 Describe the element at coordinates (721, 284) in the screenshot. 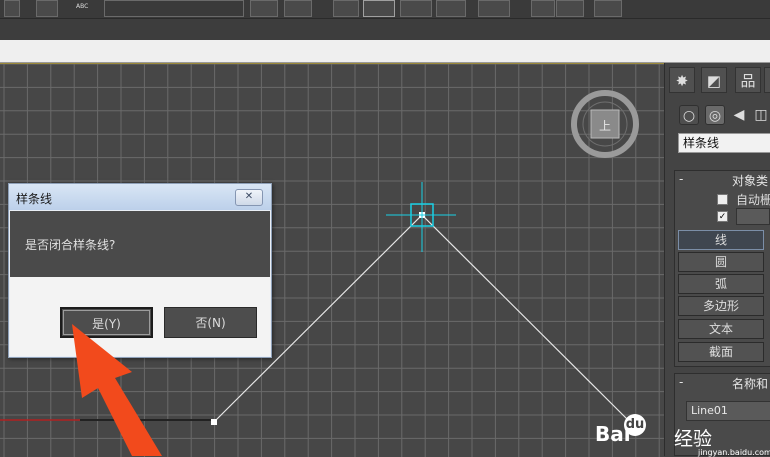

I see `object-type-button: 弧` at that location.